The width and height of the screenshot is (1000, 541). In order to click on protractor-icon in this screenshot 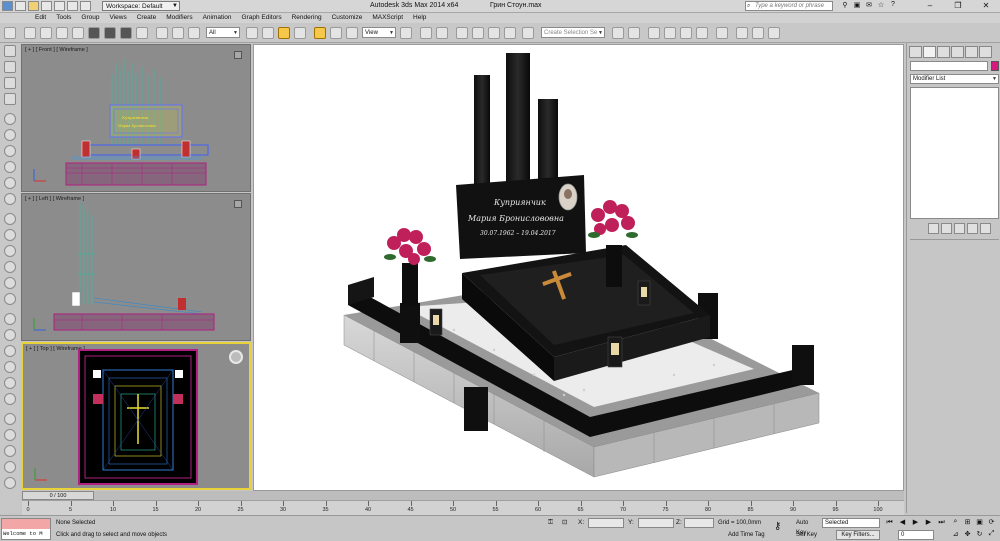, I will do `click(10, 467)`.